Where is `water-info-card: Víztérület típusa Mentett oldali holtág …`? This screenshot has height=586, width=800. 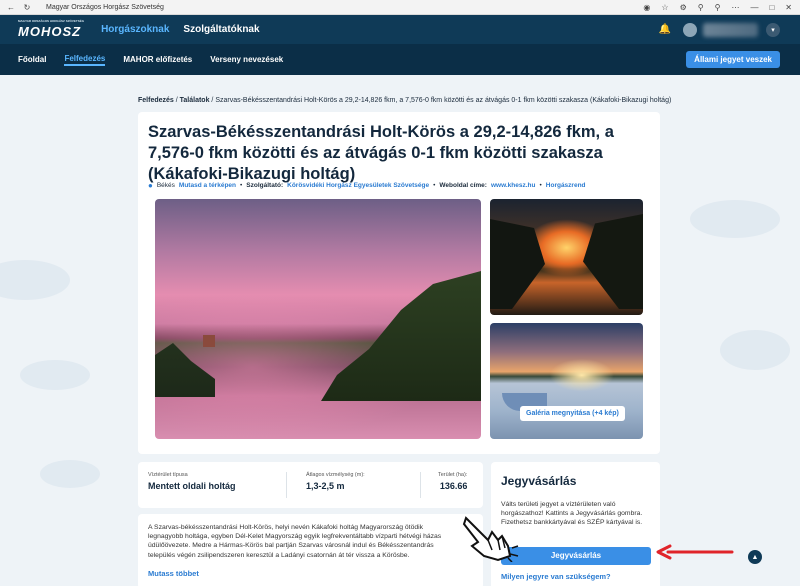
water-info-card: Víztérület típusa Mentett oldali holtág … is located at coordinates (310, 485).